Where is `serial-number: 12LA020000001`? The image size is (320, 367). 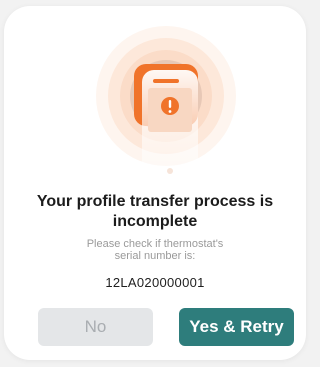 serial-number: 12LA020000001 is located at coordinates (155, 282).